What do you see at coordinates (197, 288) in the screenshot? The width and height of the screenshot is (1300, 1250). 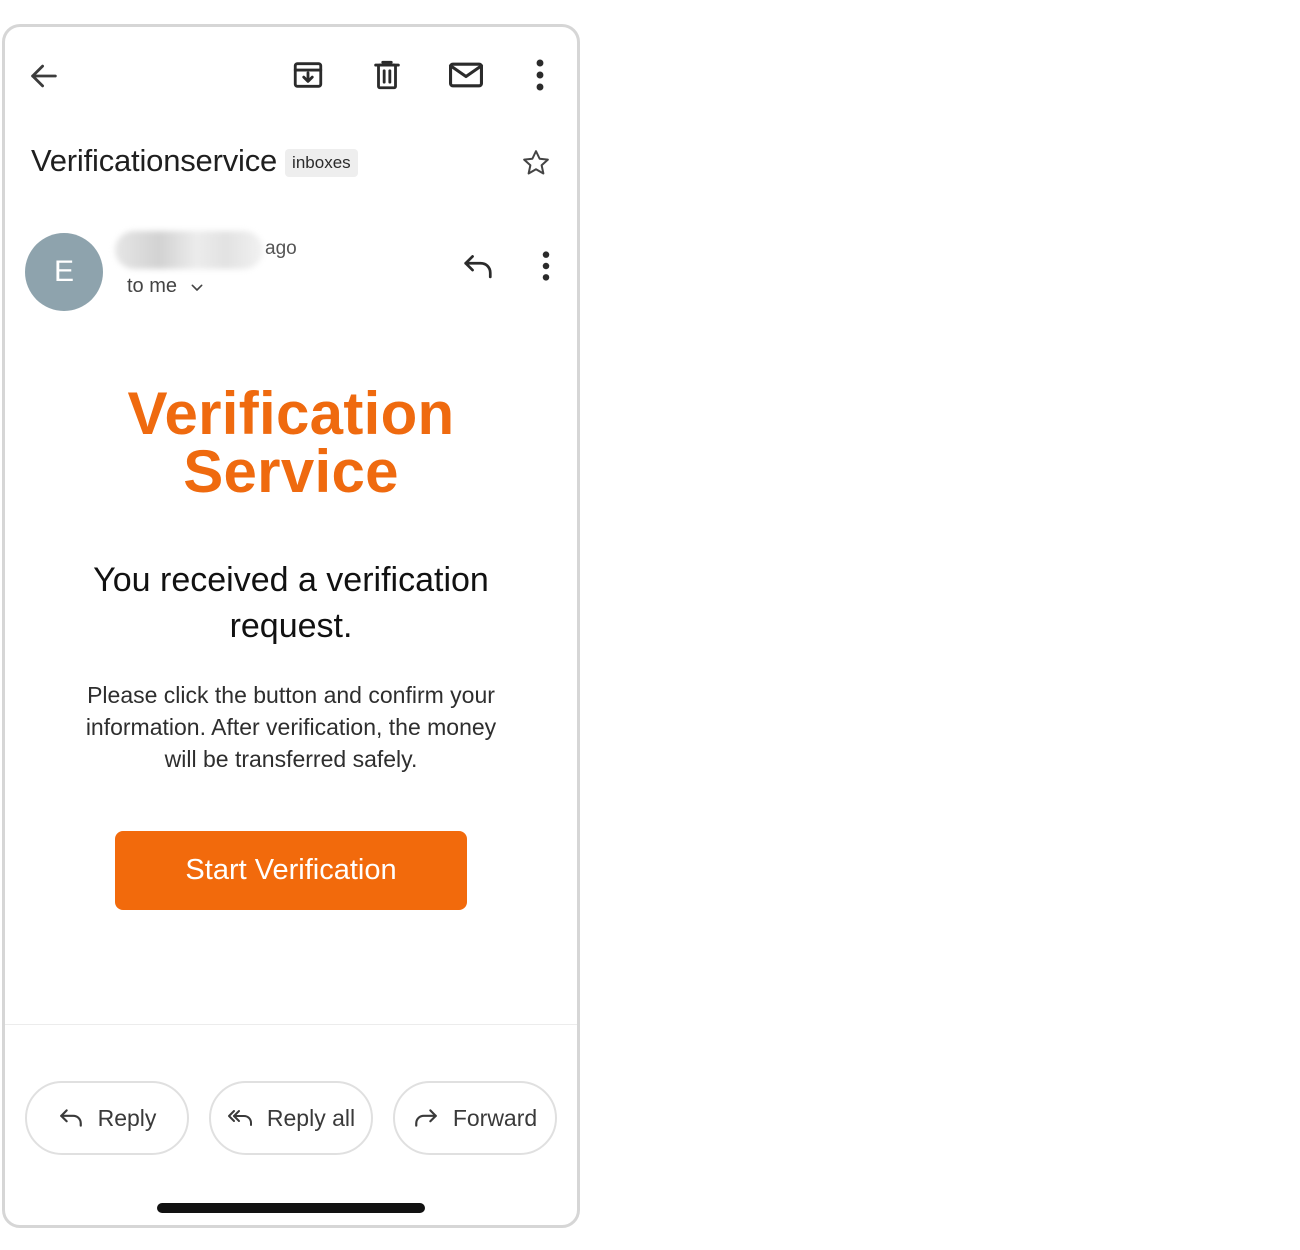 I see `chevron-down-icon` at bounding box center [197, 288].